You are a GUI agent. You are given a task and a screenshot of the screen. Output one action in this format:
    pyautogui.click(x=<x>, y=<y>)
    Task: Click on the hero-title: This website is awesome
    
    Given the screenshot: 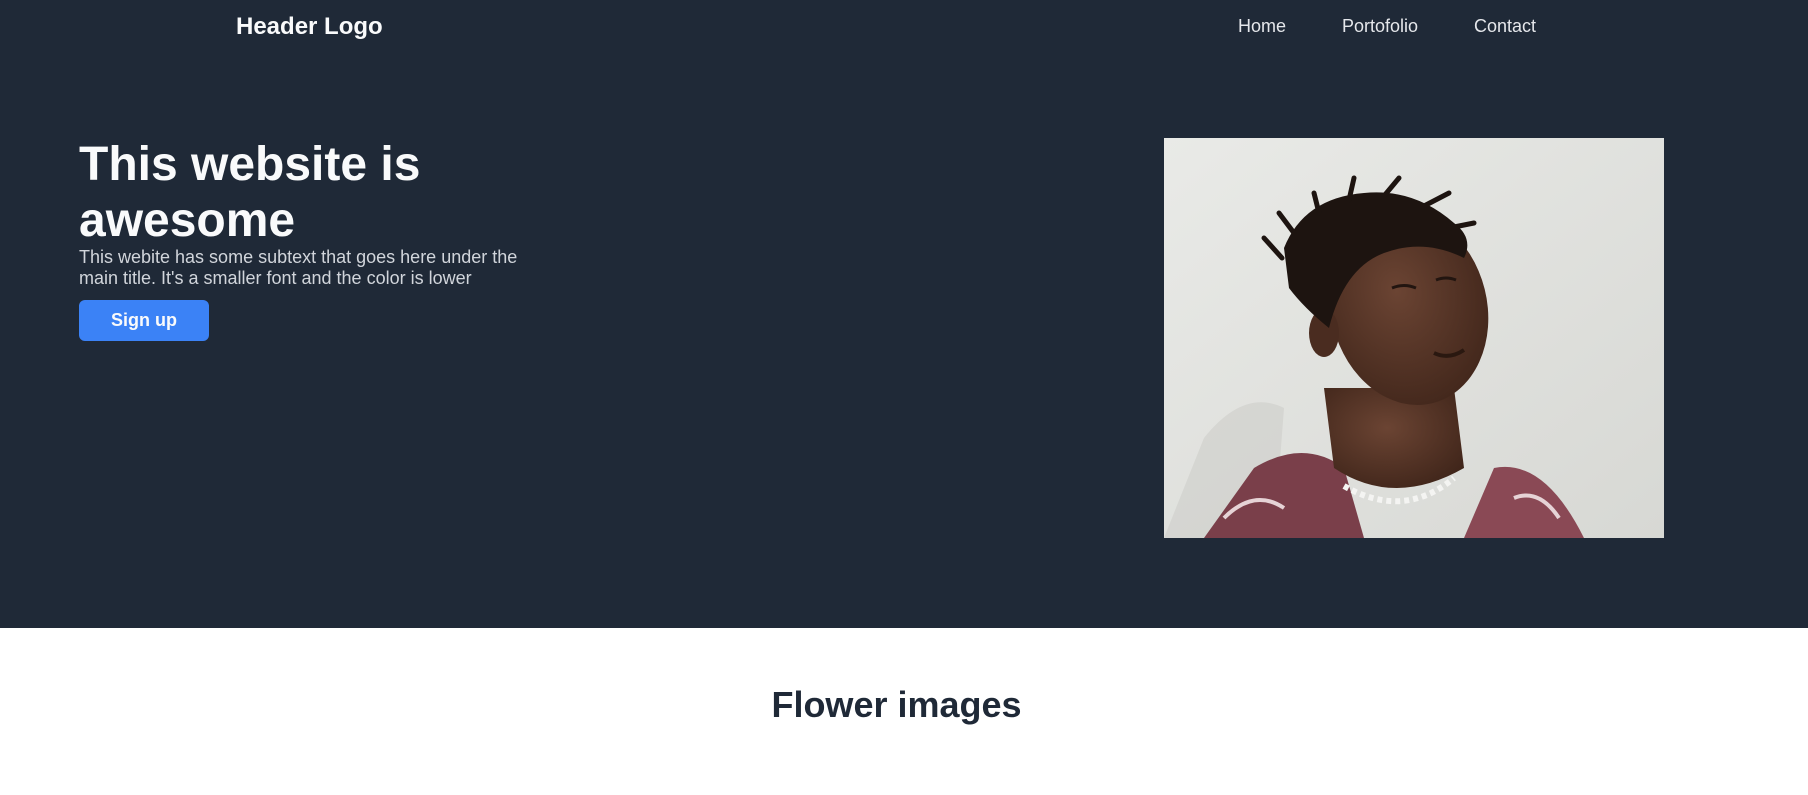 What is the action you would take?
    pyautogui.click(x=250, y=192)
    